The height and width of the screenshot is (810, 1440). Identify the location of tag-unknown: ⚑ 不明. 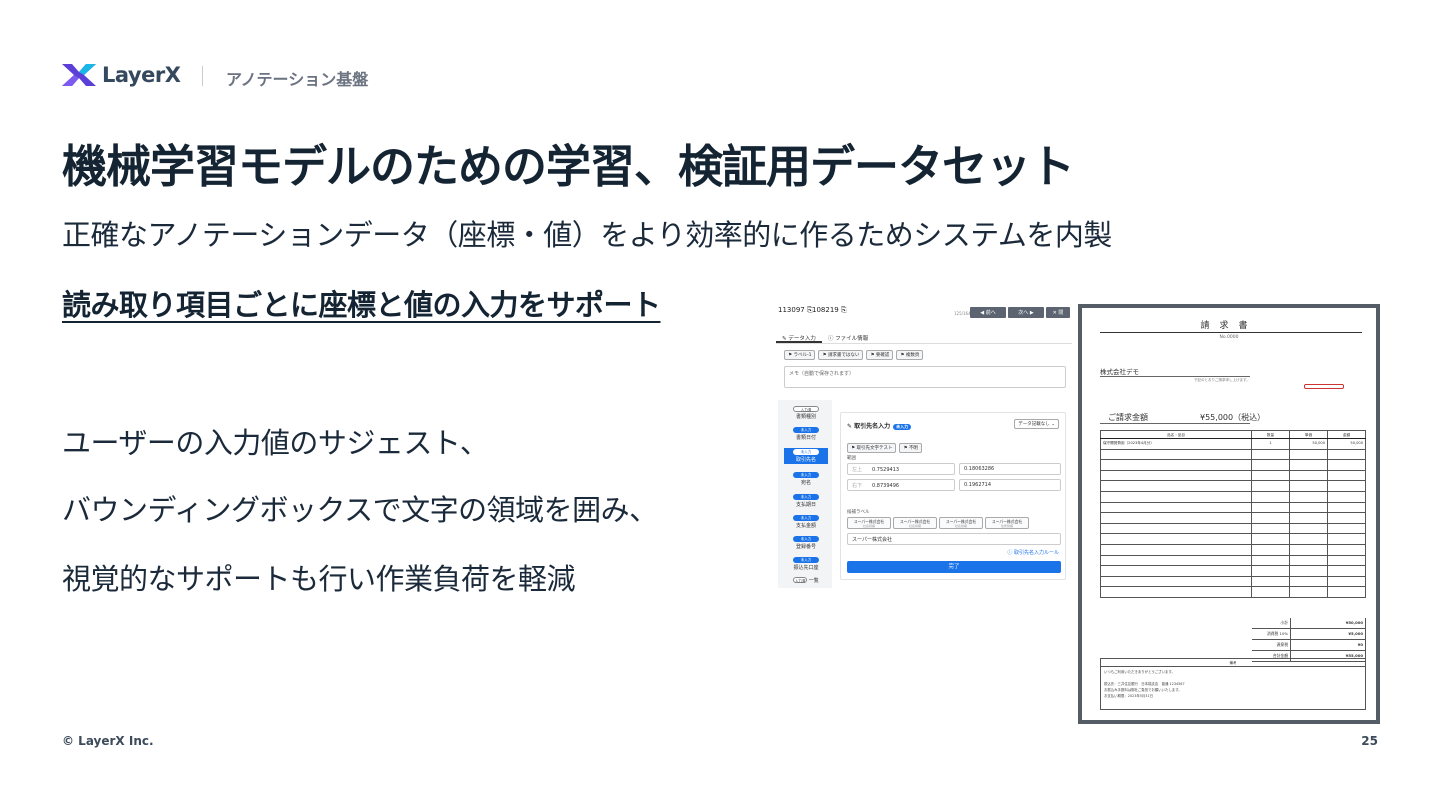
(910, 448).